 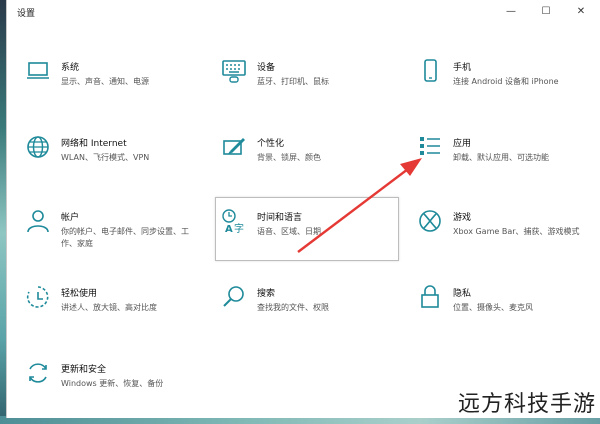 What do you see at coordinates (38, 221) in the screenshot?
I see `person-icon` at bounding box center [38, 221].